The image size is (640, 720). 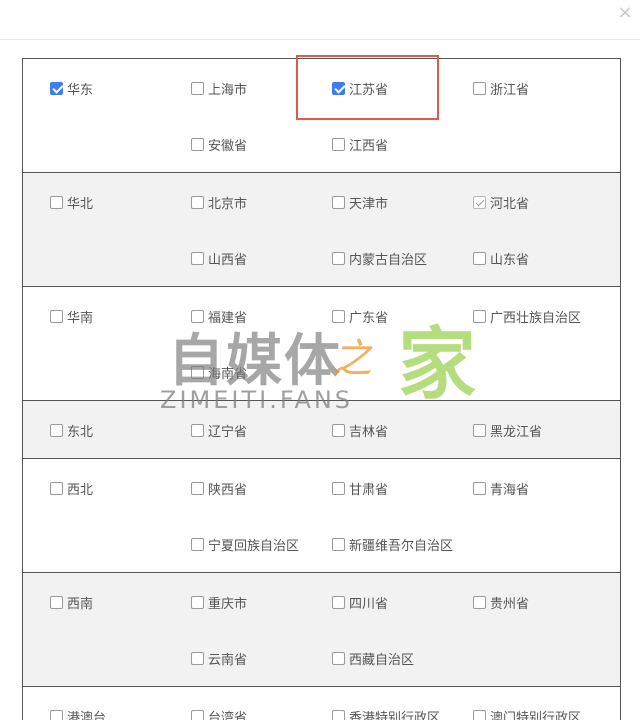 I want to click on province-checkbox: 上海市, so click(x=219, y=88).